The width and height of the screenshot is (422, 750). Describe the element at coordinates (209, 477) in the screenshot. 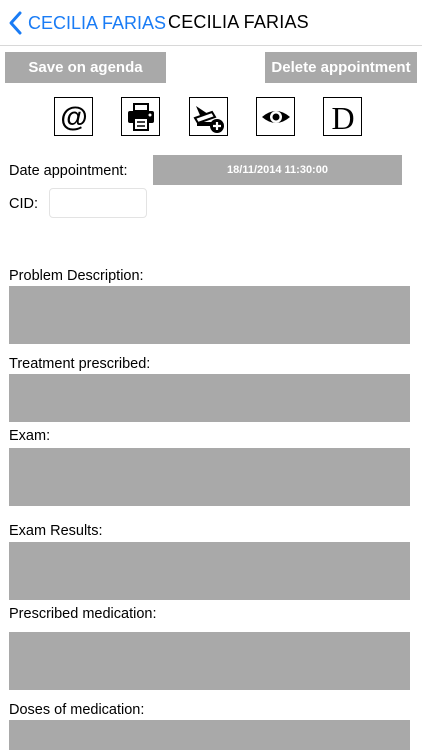

I see `exam-input` at that location.